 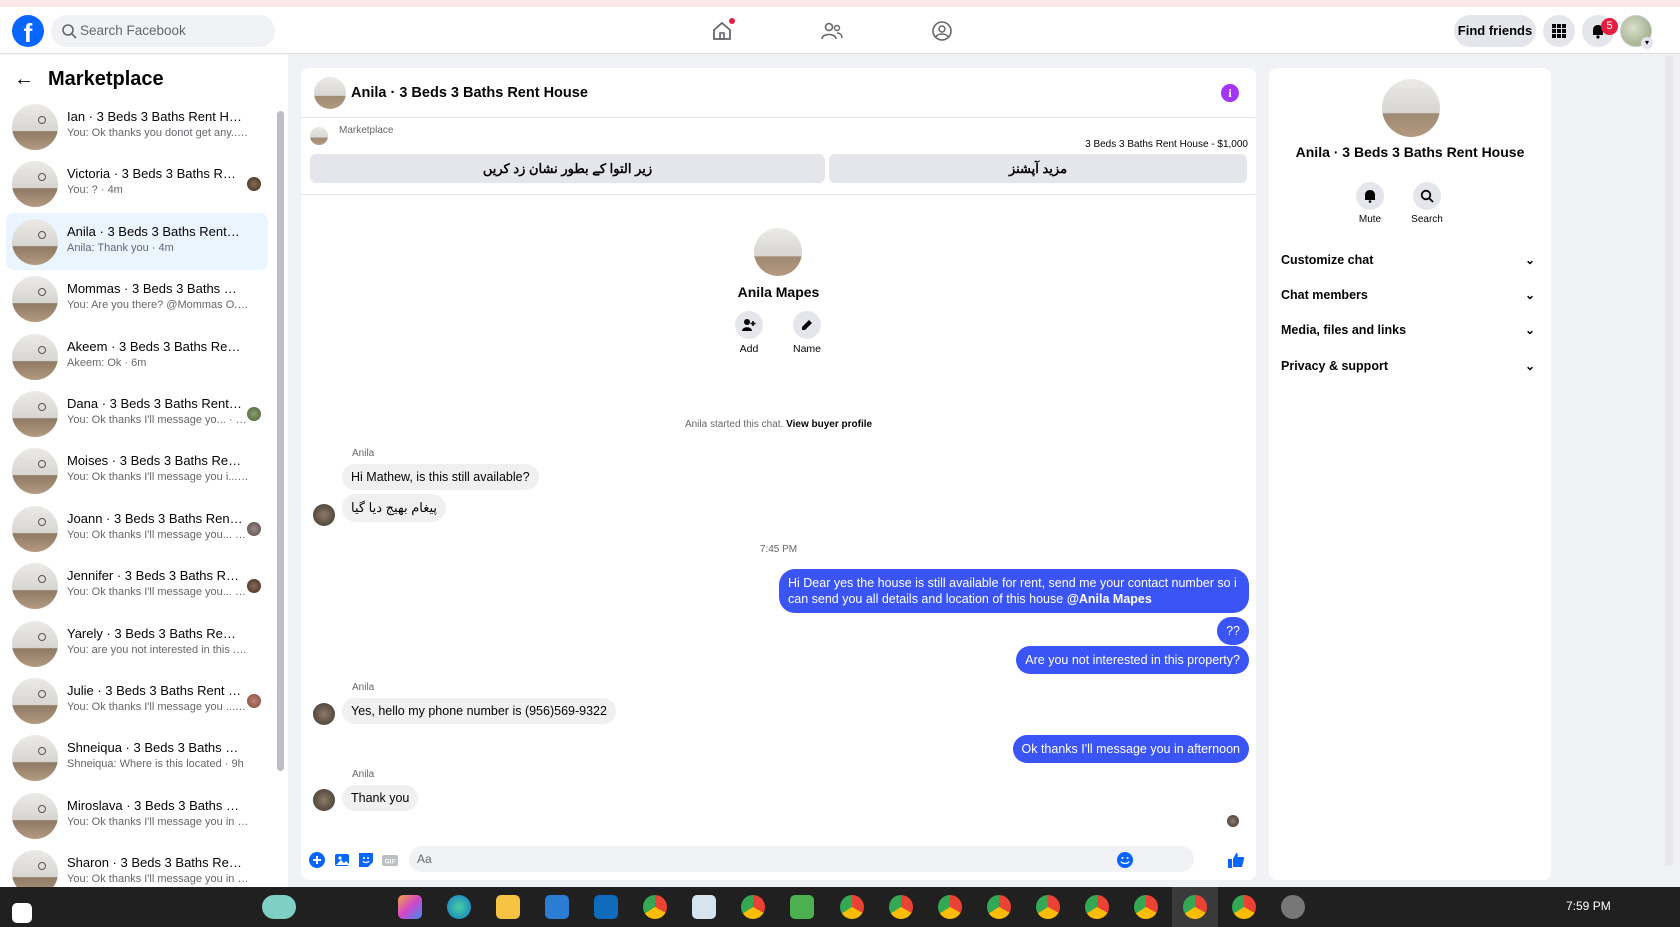 I want to click on mute-button: Mute, so click(x=1370, y=203).